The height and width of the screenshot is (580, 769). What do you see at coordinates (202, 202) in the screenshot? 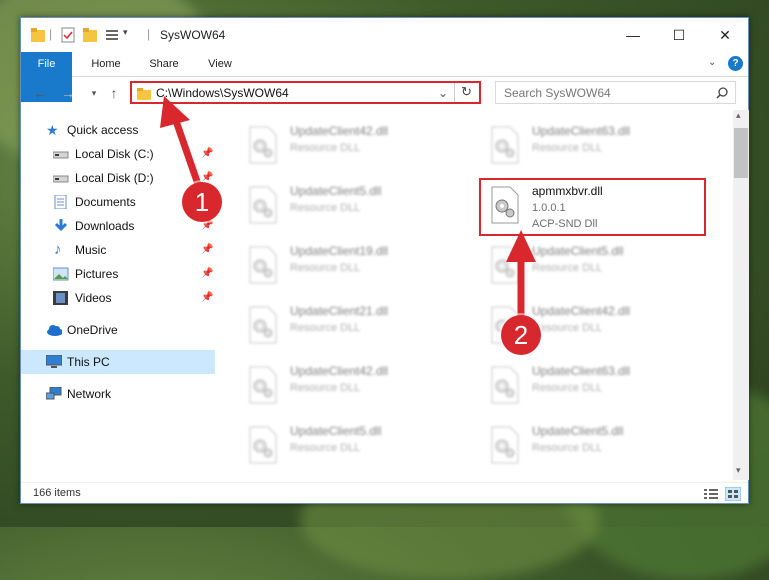
I see `step-badge-1: 1` at bounding box center [202, 202].